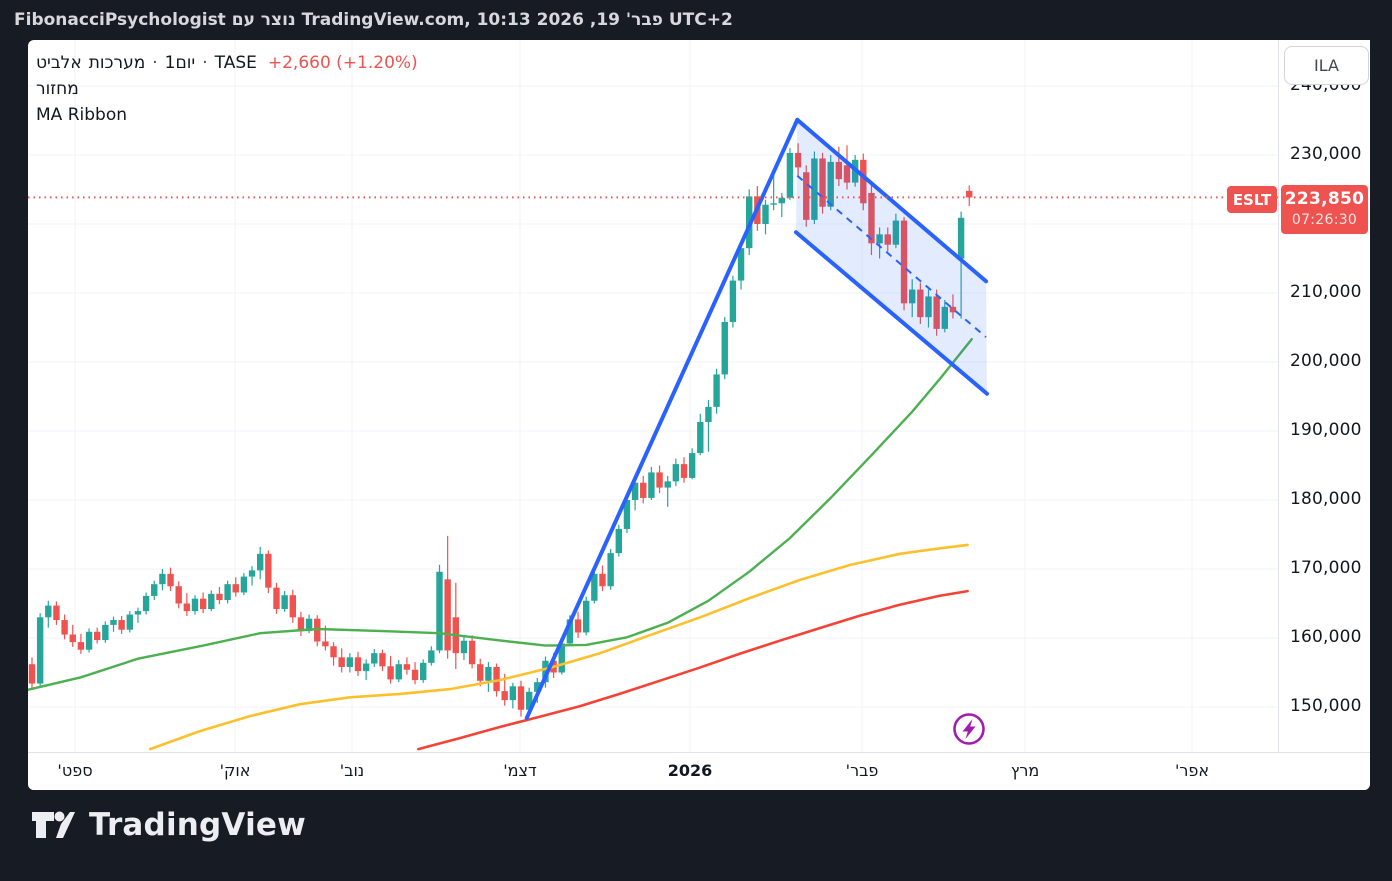 The height and width of the screenshot is (881, 1392). What do you see at coordinates (1326, 361) in the screenshot?
I see `price-axis-label: 200,000` at bounding box center [1326, 361].